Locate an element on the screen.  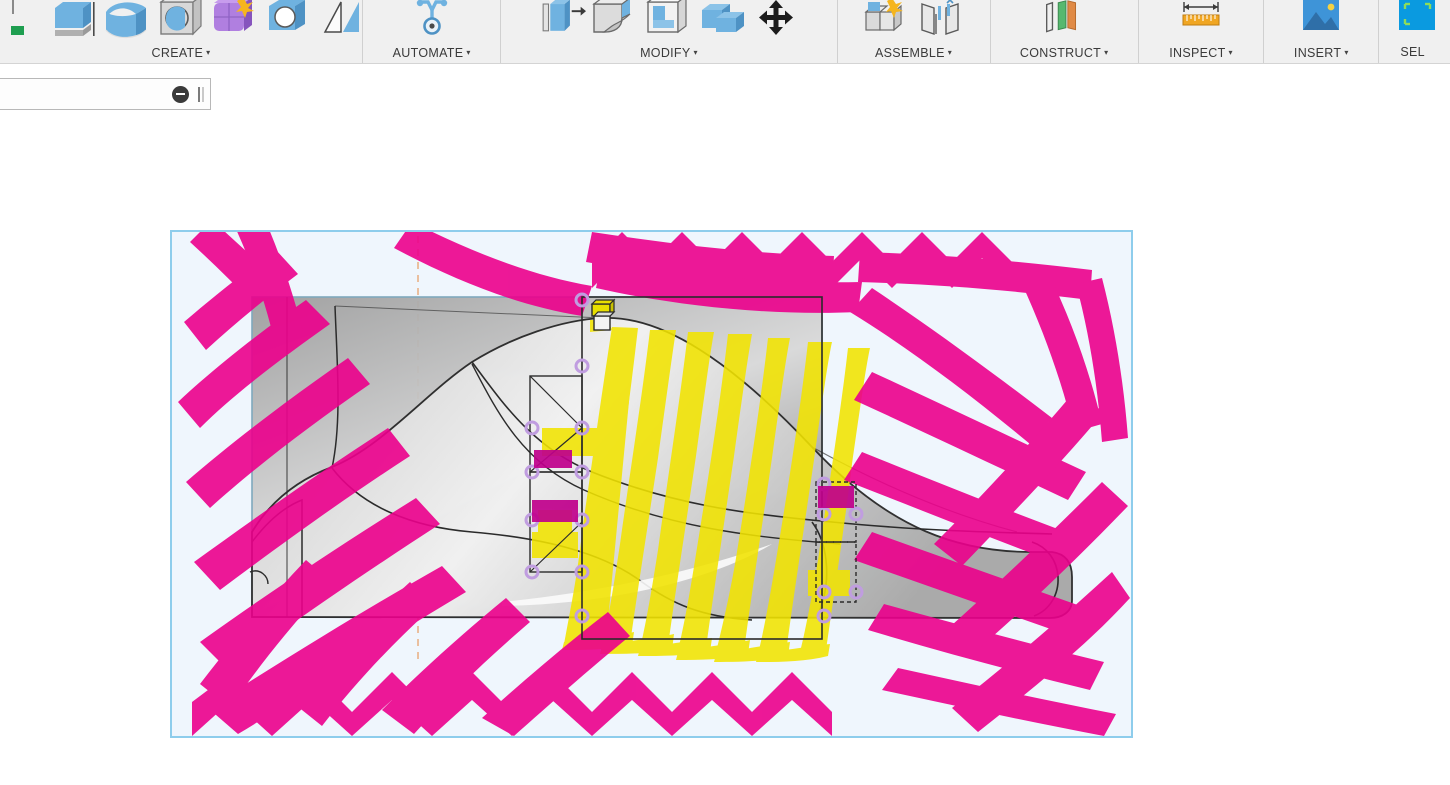
inspect-panel-label: INSPECT ▾ is located at coordinates (1201, 52).